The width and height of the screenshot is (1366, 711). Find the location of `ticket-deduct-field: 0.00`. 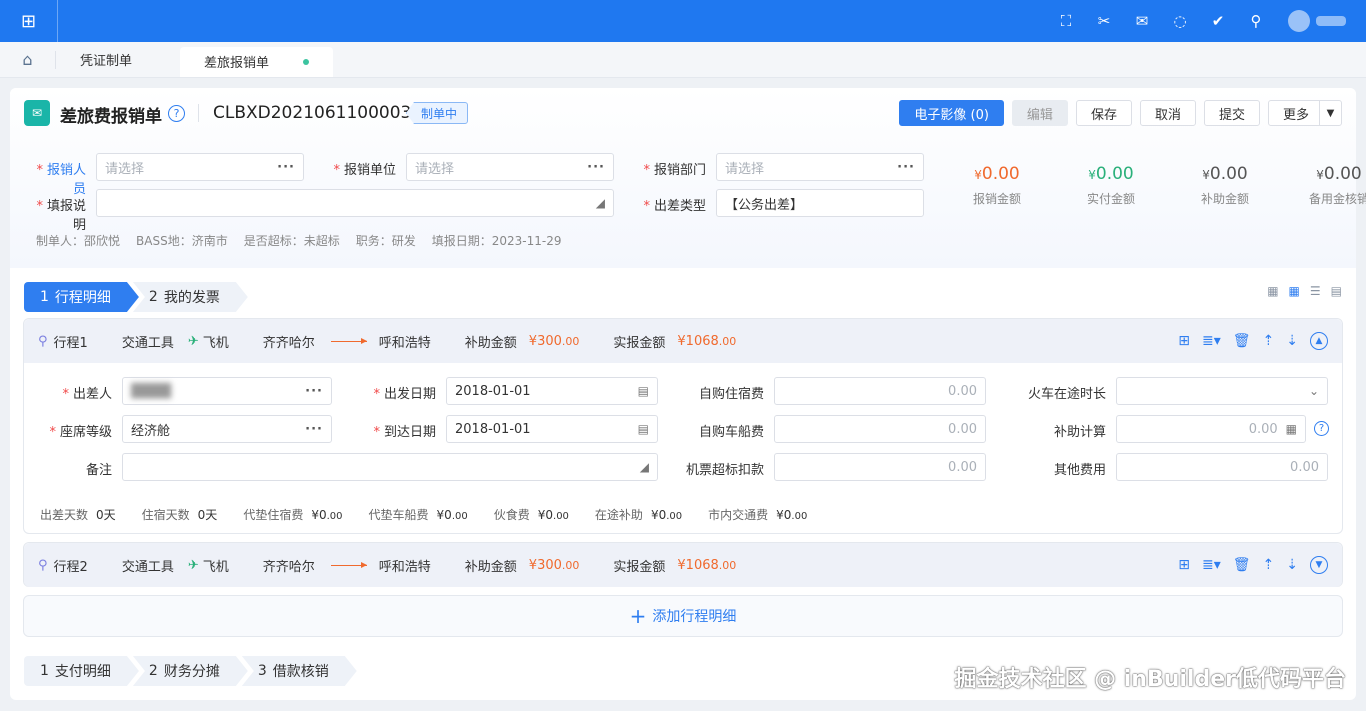

ticket-deduct-field: 0.00 is located at coordinates (880, 467).